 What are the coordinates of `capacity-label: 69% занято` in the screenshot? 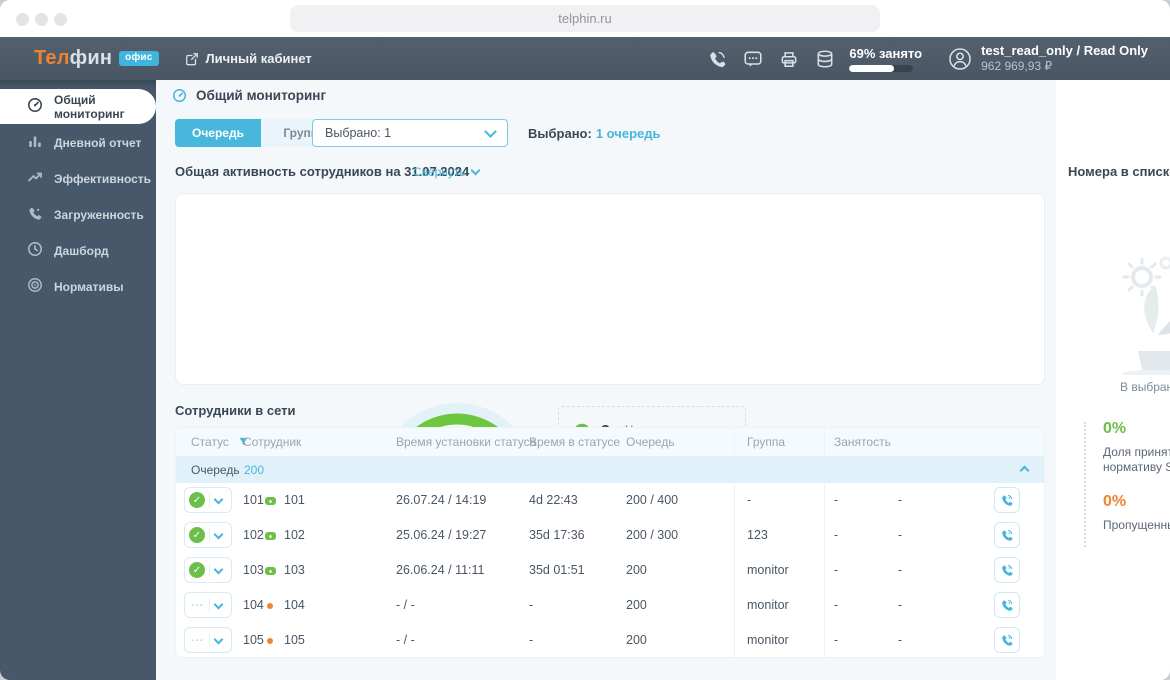 It's located at (886, 53).